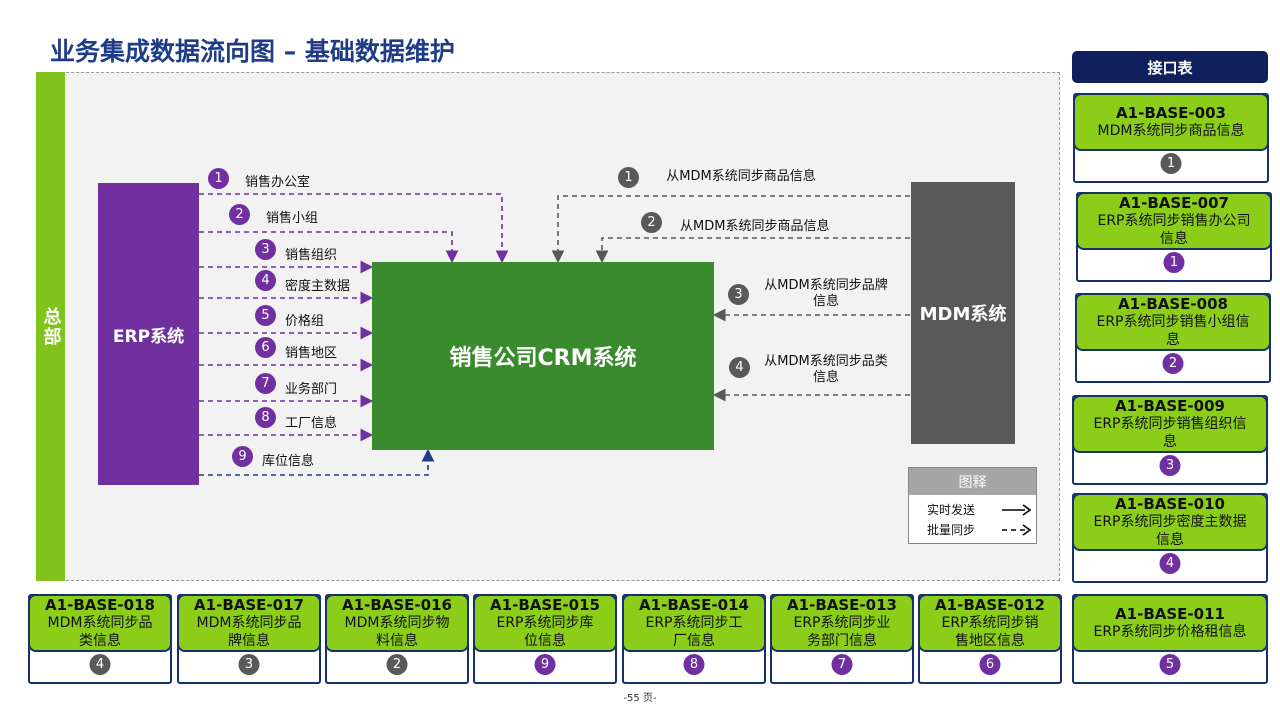 The width and height of the screenshot is (1280, 720). What do you see at coordinates (288, 461) in the screenshot?
I see `flow-label-erp-9: 库位信息` at bounding box center [288, 461].